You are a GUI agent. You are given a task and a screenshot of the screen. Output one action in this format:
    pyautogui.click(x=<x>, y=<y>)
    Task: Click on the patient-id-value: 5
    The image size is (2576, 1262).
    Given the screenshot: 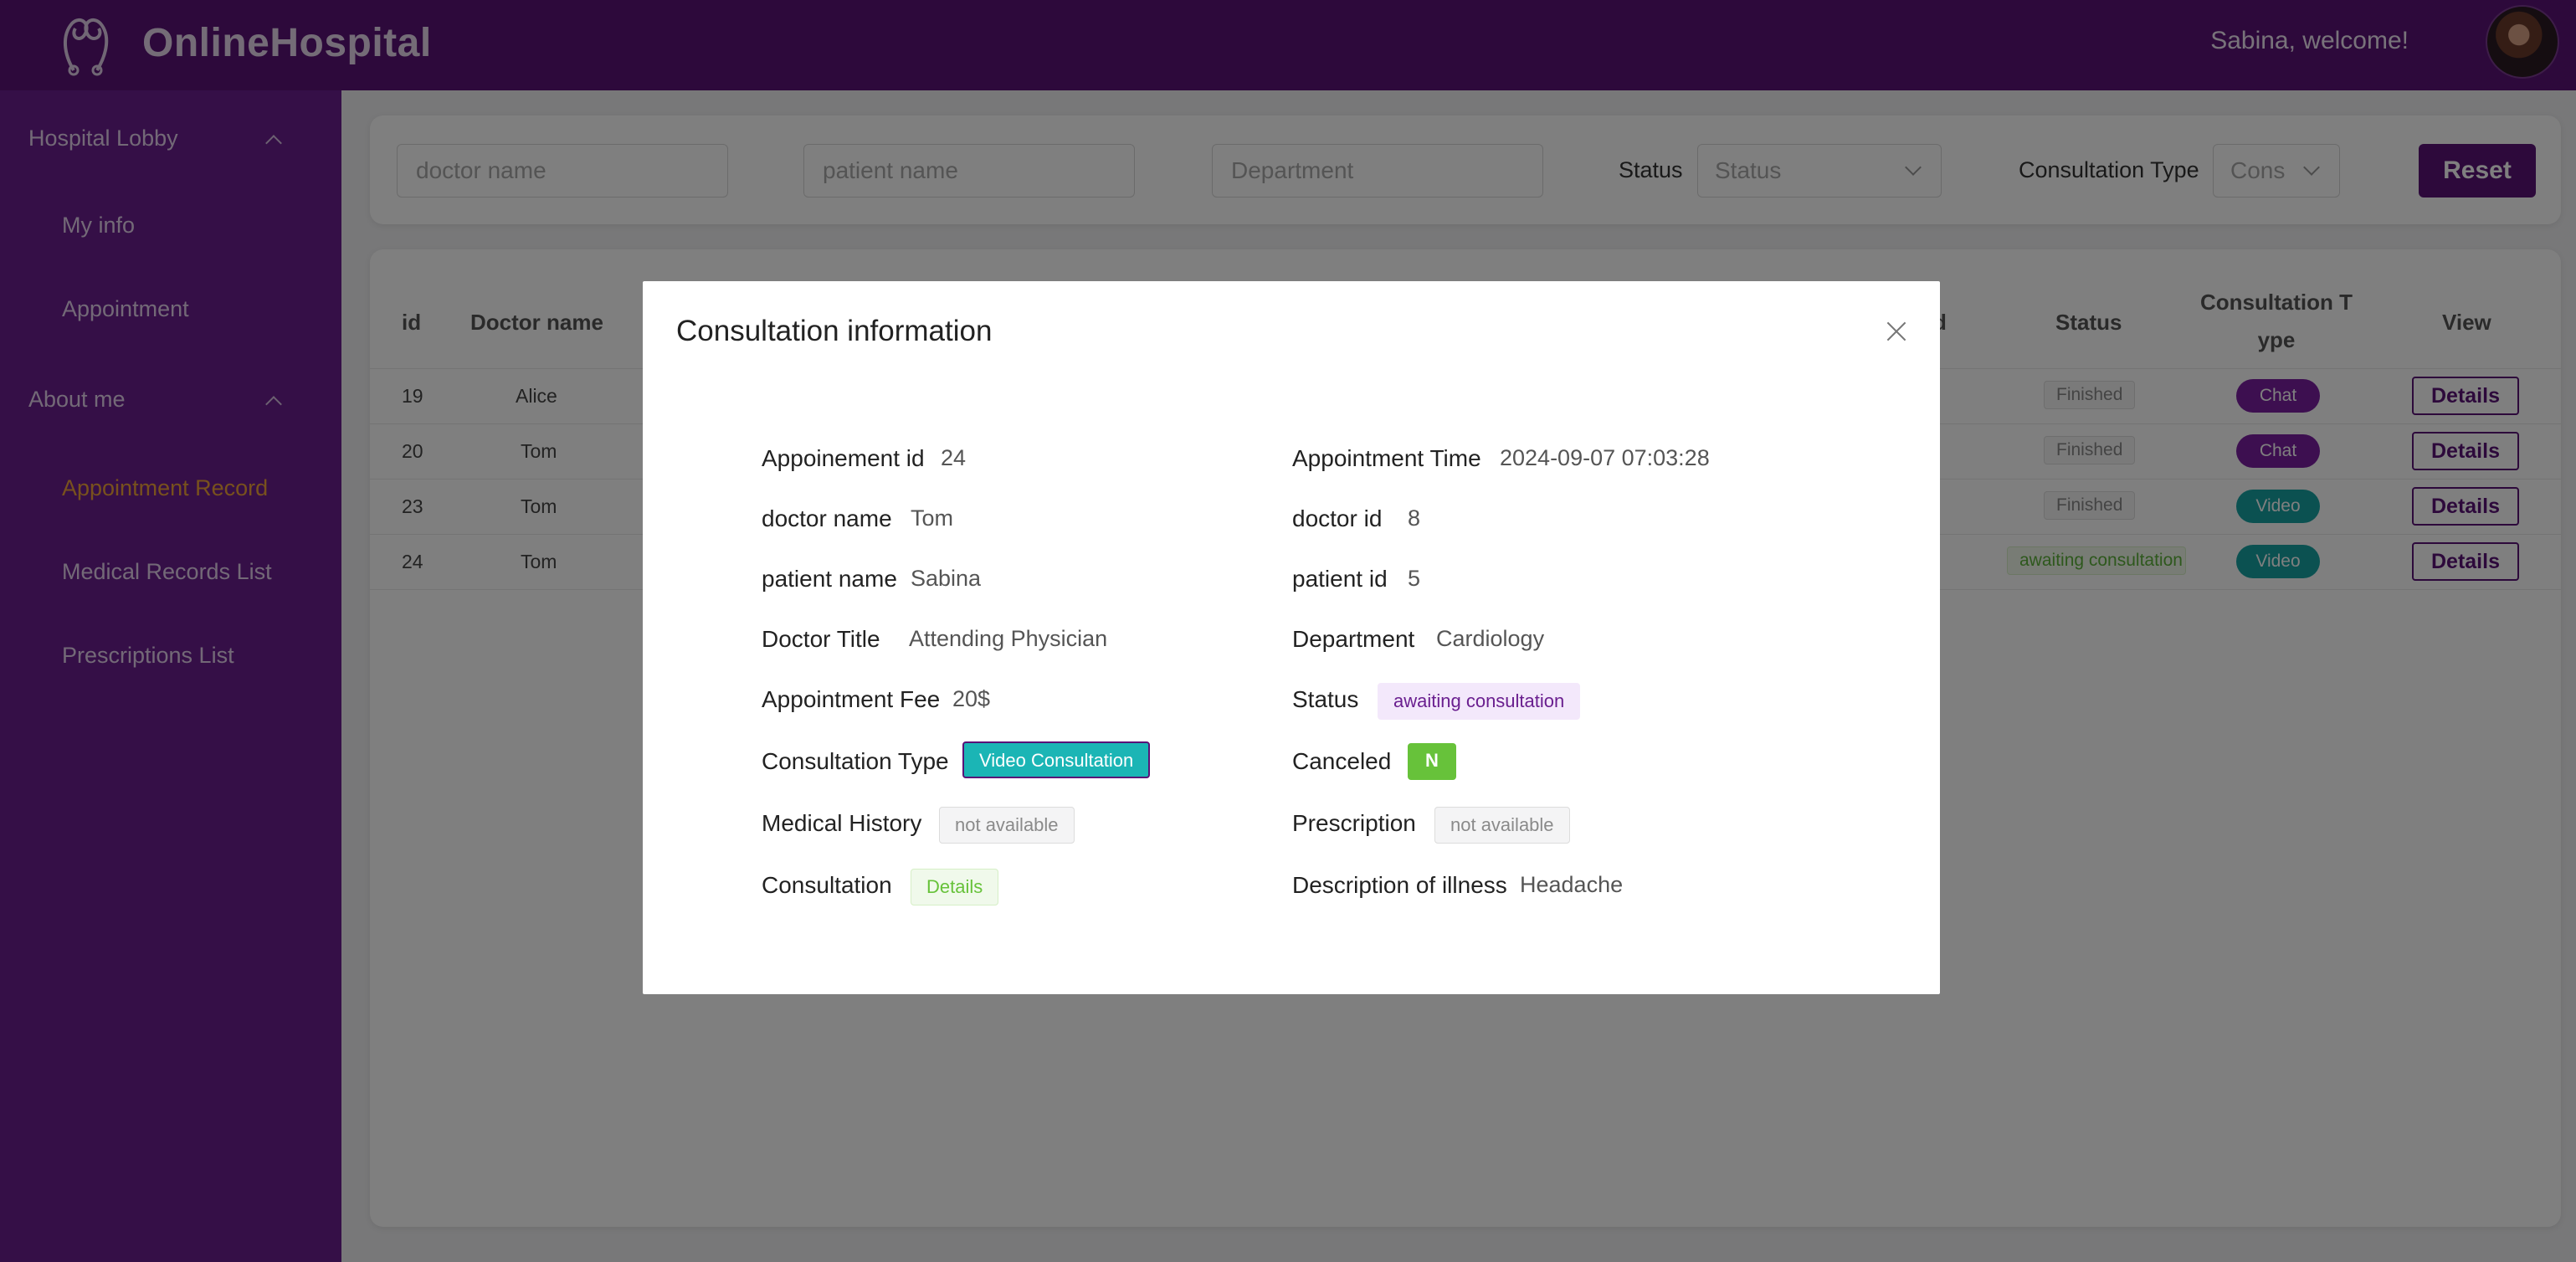 What is the action you would take?
    pyautogui.click(x=1414, y=578)
    